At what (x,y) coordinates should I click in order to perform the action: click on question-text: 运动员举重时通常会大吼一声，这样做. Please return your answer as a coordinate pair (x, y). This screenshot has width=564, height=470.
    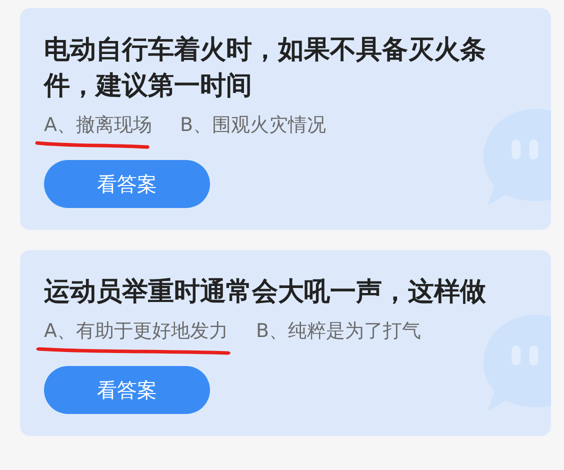
    Looking at the image, I should click on (265, 292).